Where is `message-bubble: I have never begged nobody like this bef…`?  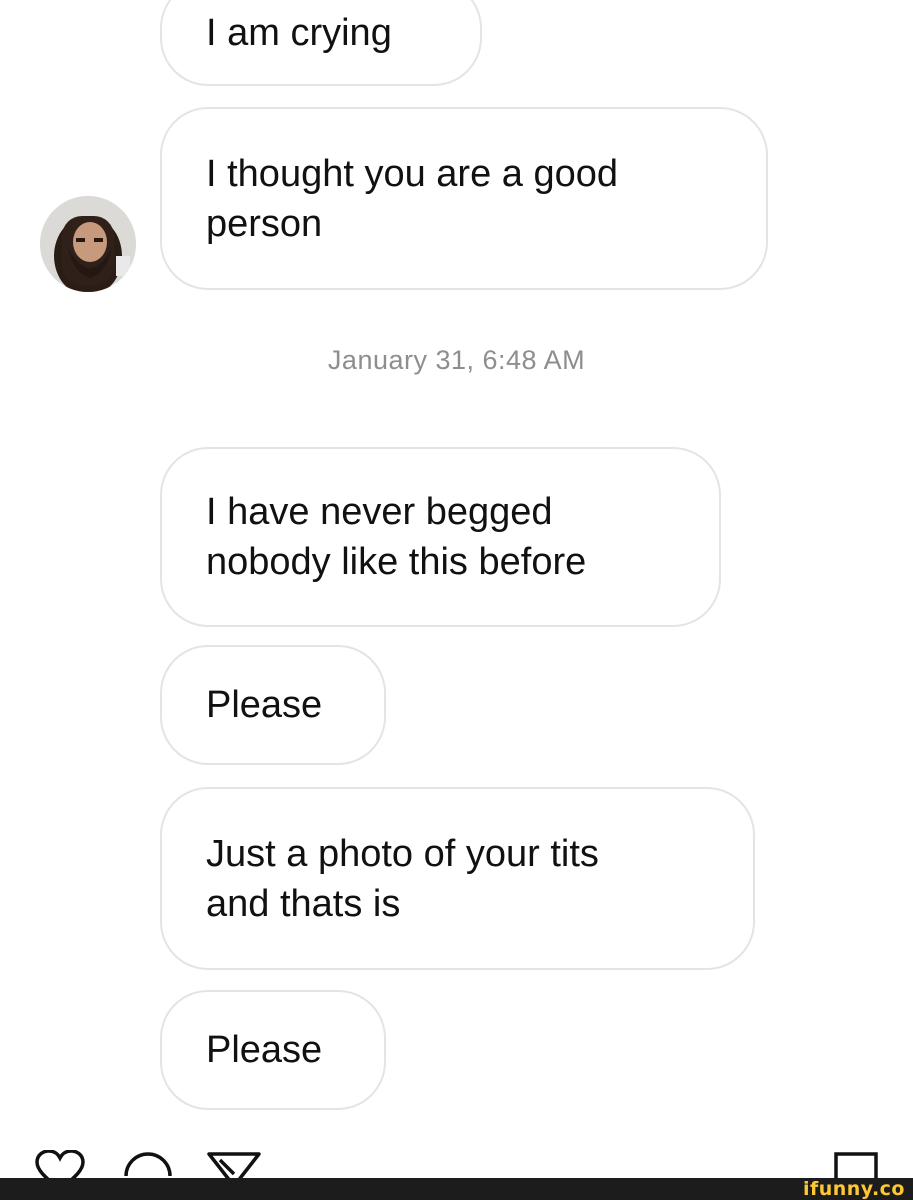
message-bubble: I have never begged nobody like this bef… is located at coordinates (440, 537).